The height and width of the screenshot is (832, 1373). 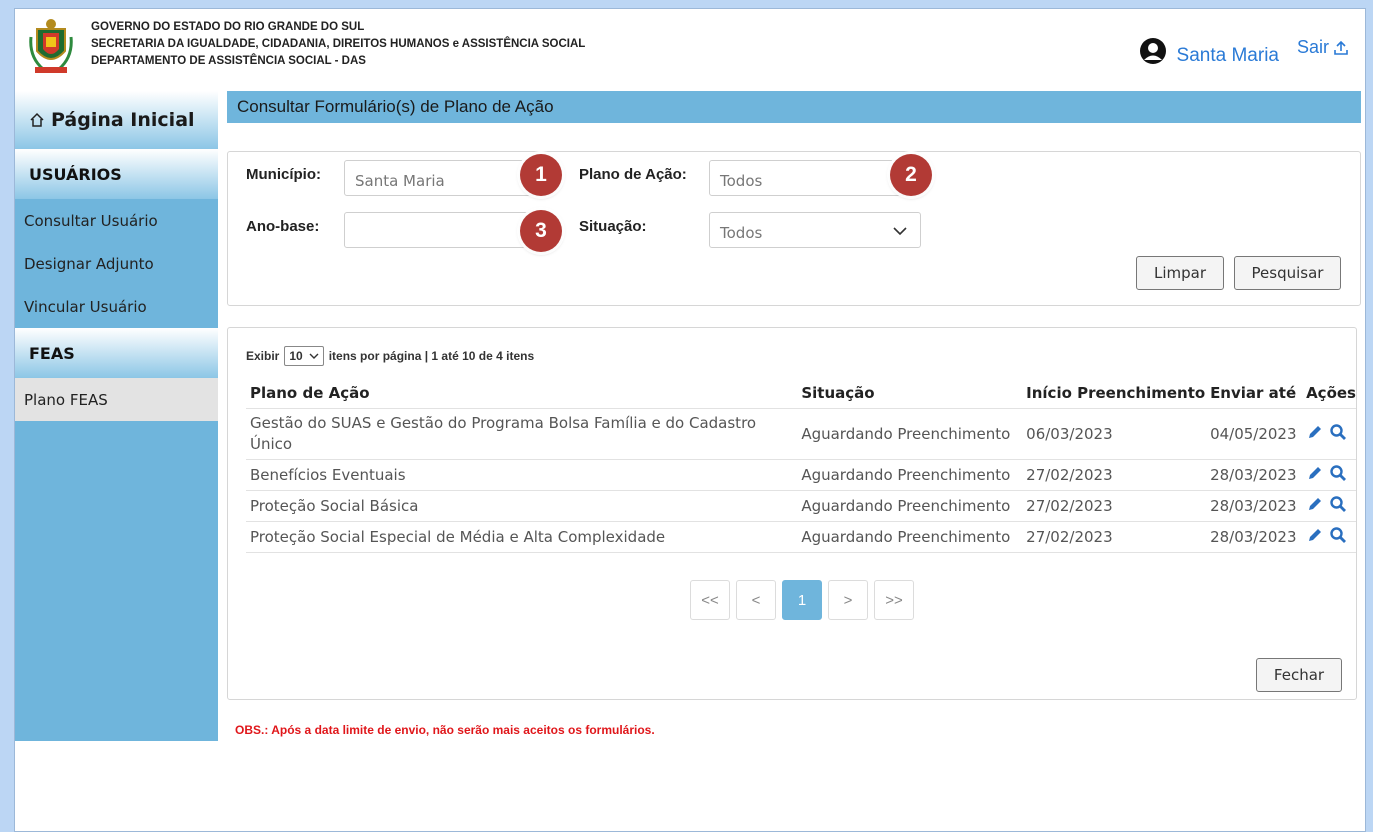 I want to click on annotation-badge-3: 3, so click(x=541, y=231).